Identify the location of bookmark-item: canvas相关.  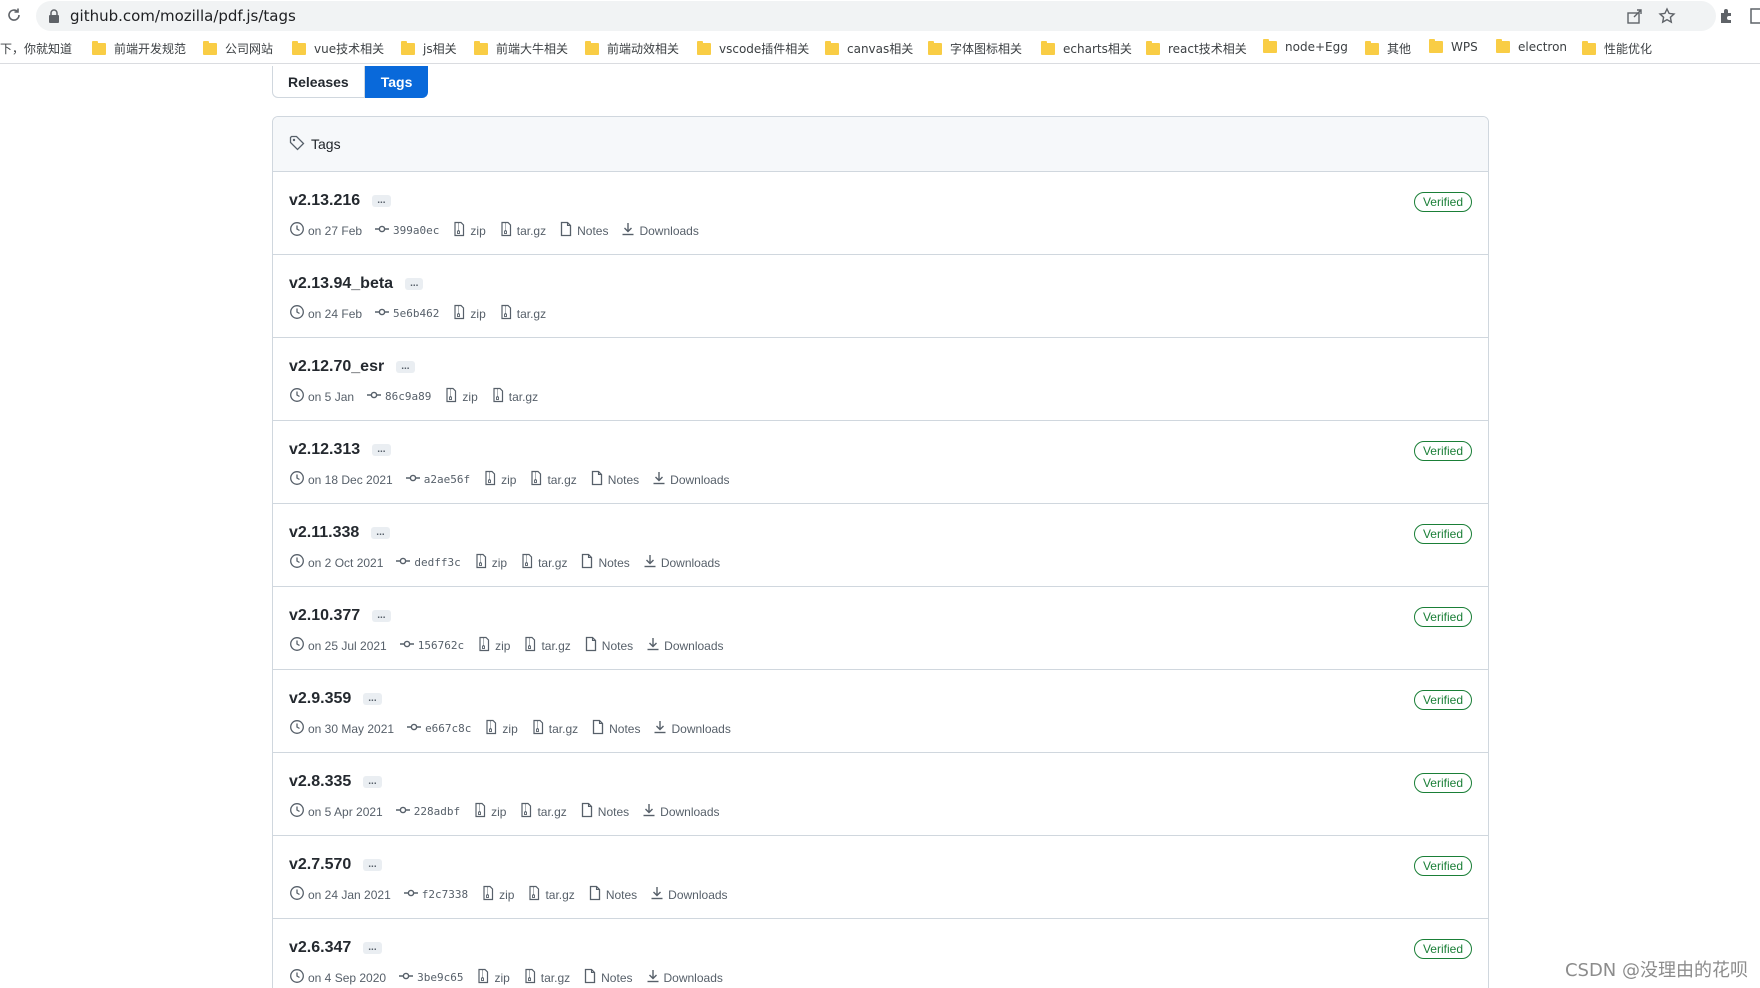
(869, 48).